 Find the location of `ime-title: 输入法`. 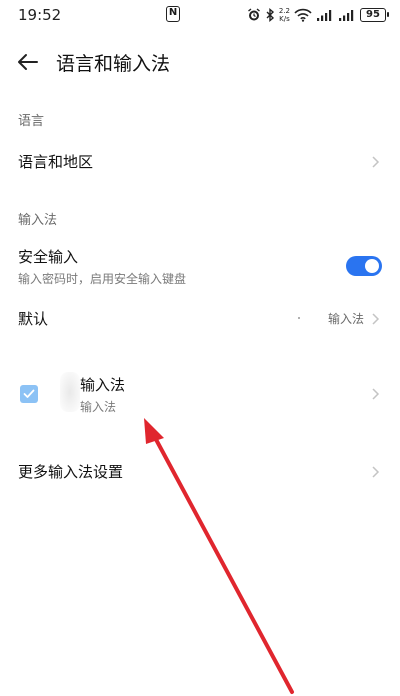

ime-title: 输入法 is located at coordinates (103, 385).